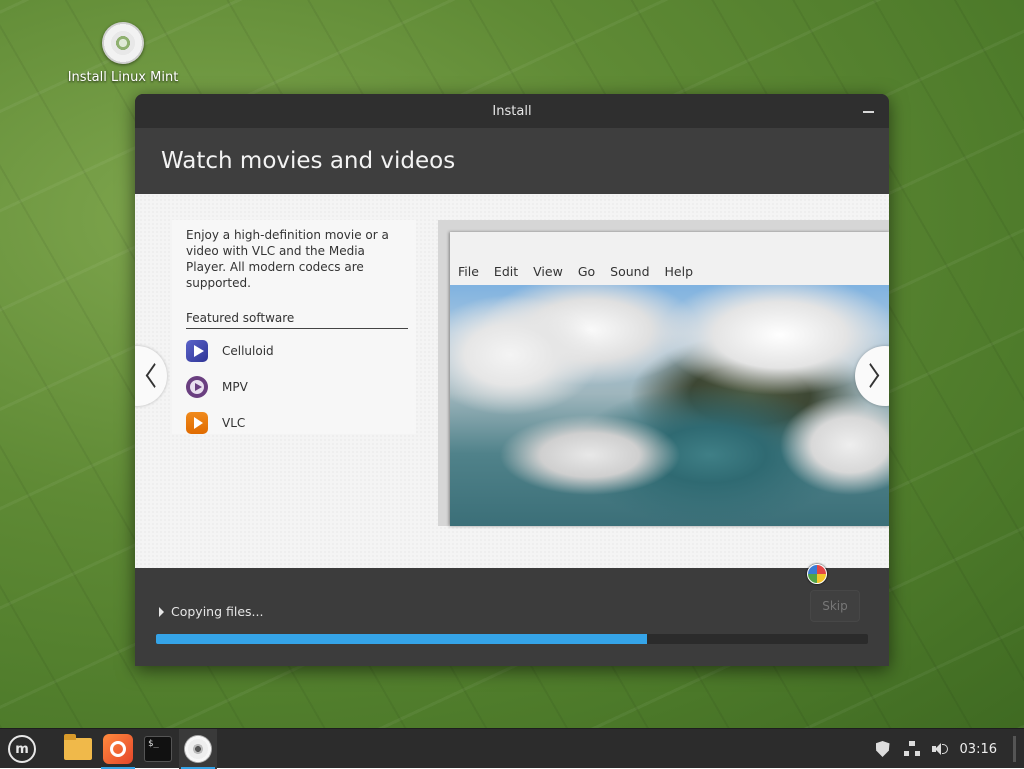  Describe the element at coordinates (197, 350) in the screenshot. I see `celluloid-icon` at that location.